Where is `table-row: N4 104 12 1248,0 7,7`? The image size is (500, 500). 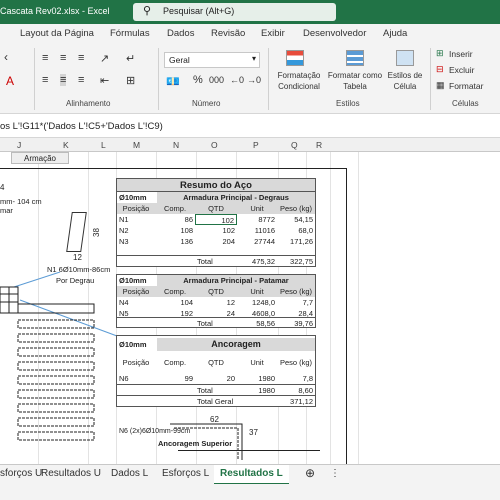
table-row: N4 104 12 1248,0 7,7 is located at coordinates (217, 302).